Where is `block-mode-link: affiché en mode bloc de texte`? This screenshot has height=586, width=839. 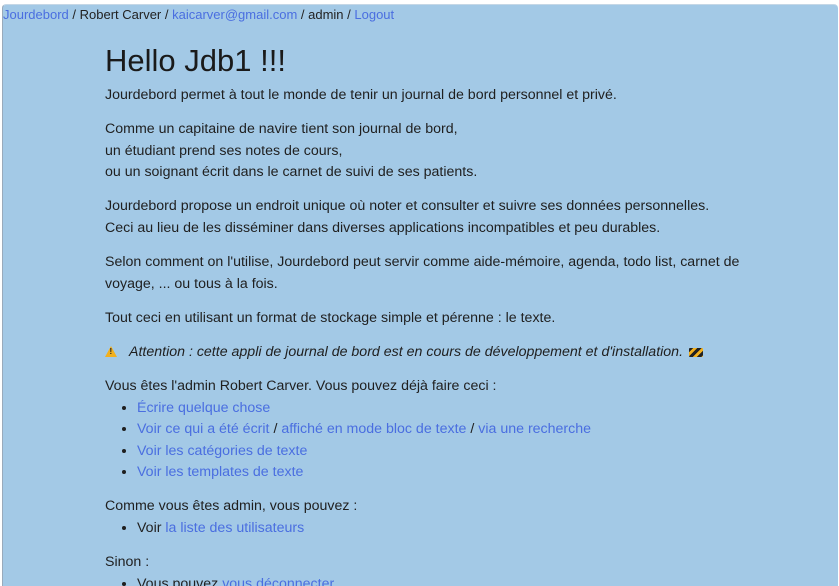
block-mode-link: affiché en mode bloc de texte is located at coordinates (373, 429).